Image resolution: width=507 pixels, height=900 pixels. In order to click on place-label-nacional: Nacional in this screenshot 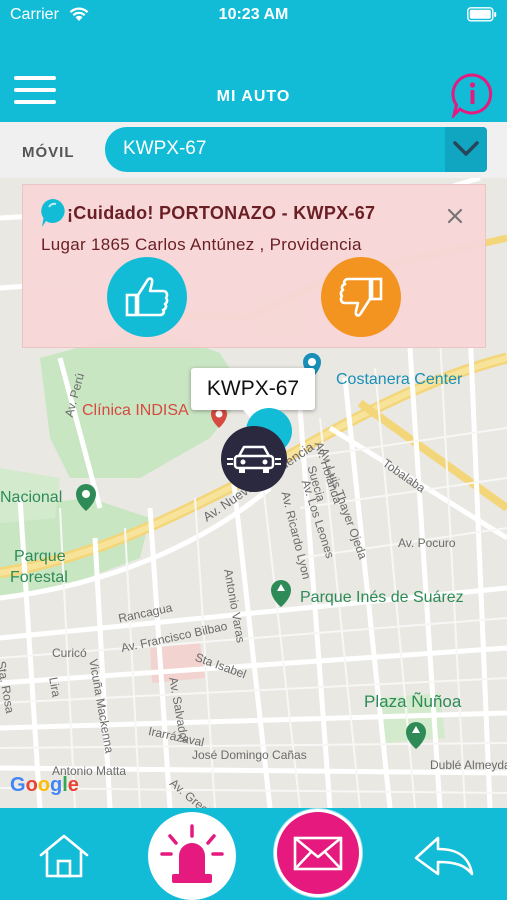, I will do `click(31, 498)`.